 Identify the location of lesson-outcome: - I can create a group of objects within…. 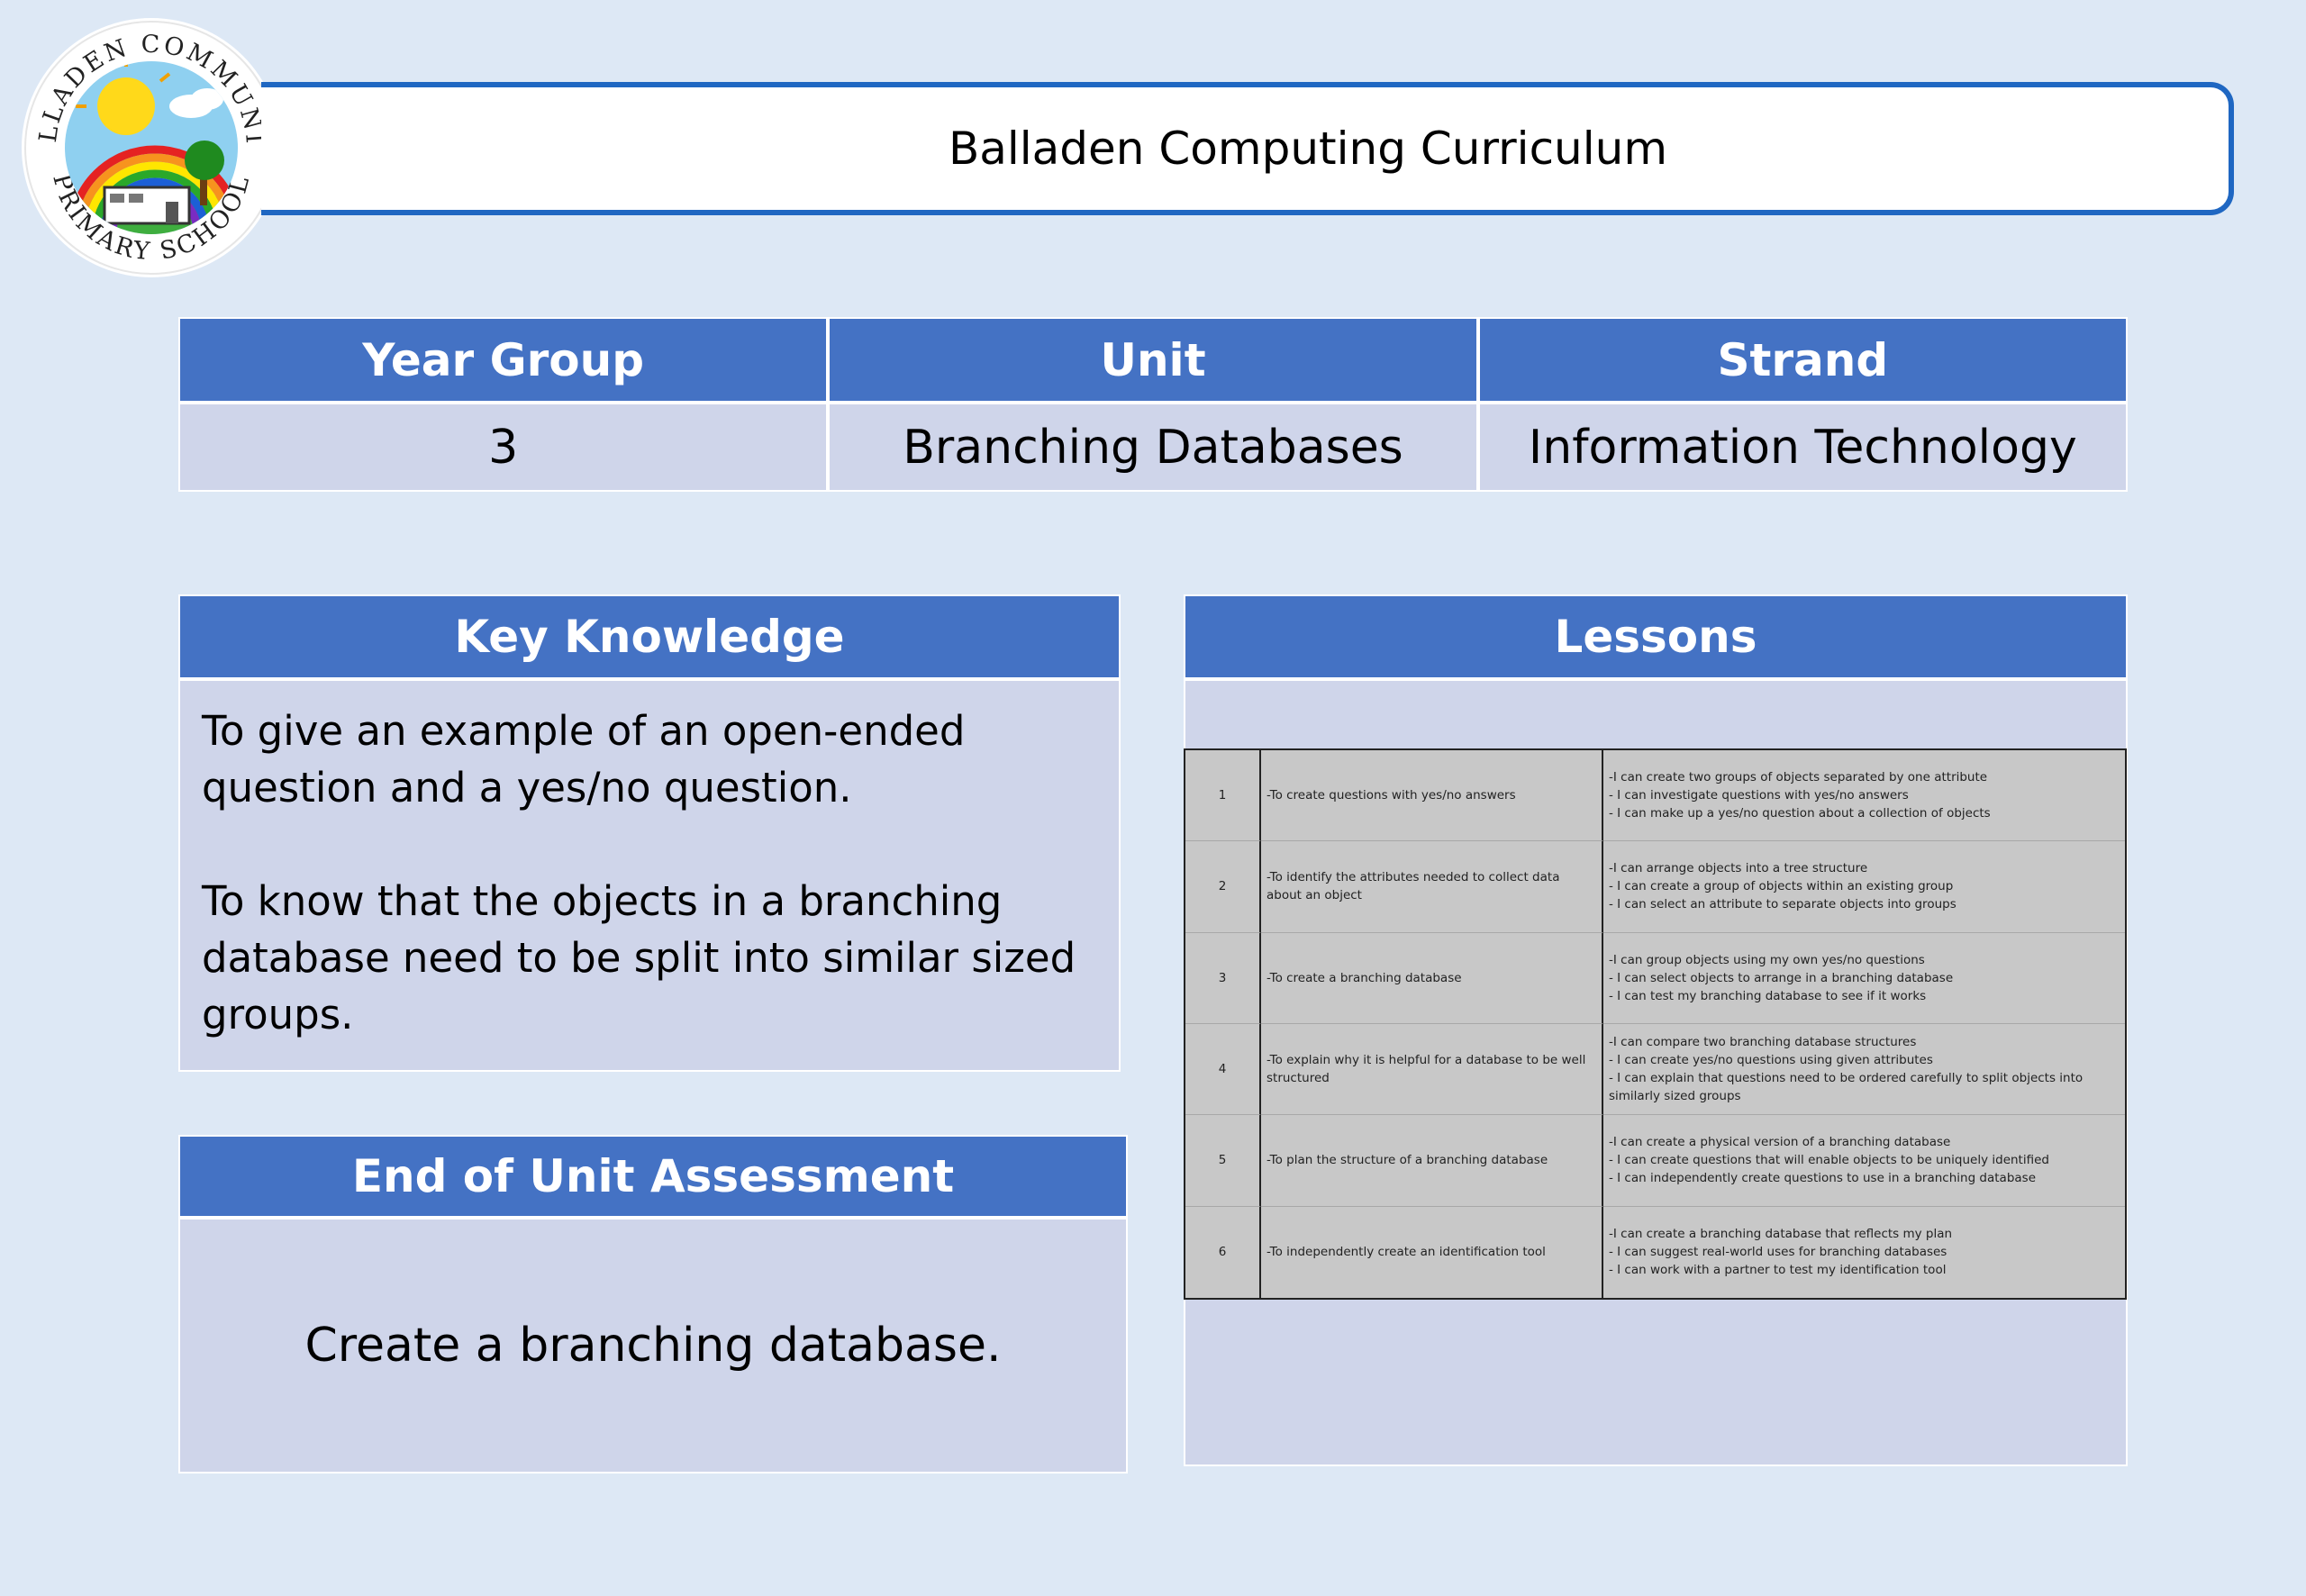
(1781, 886).